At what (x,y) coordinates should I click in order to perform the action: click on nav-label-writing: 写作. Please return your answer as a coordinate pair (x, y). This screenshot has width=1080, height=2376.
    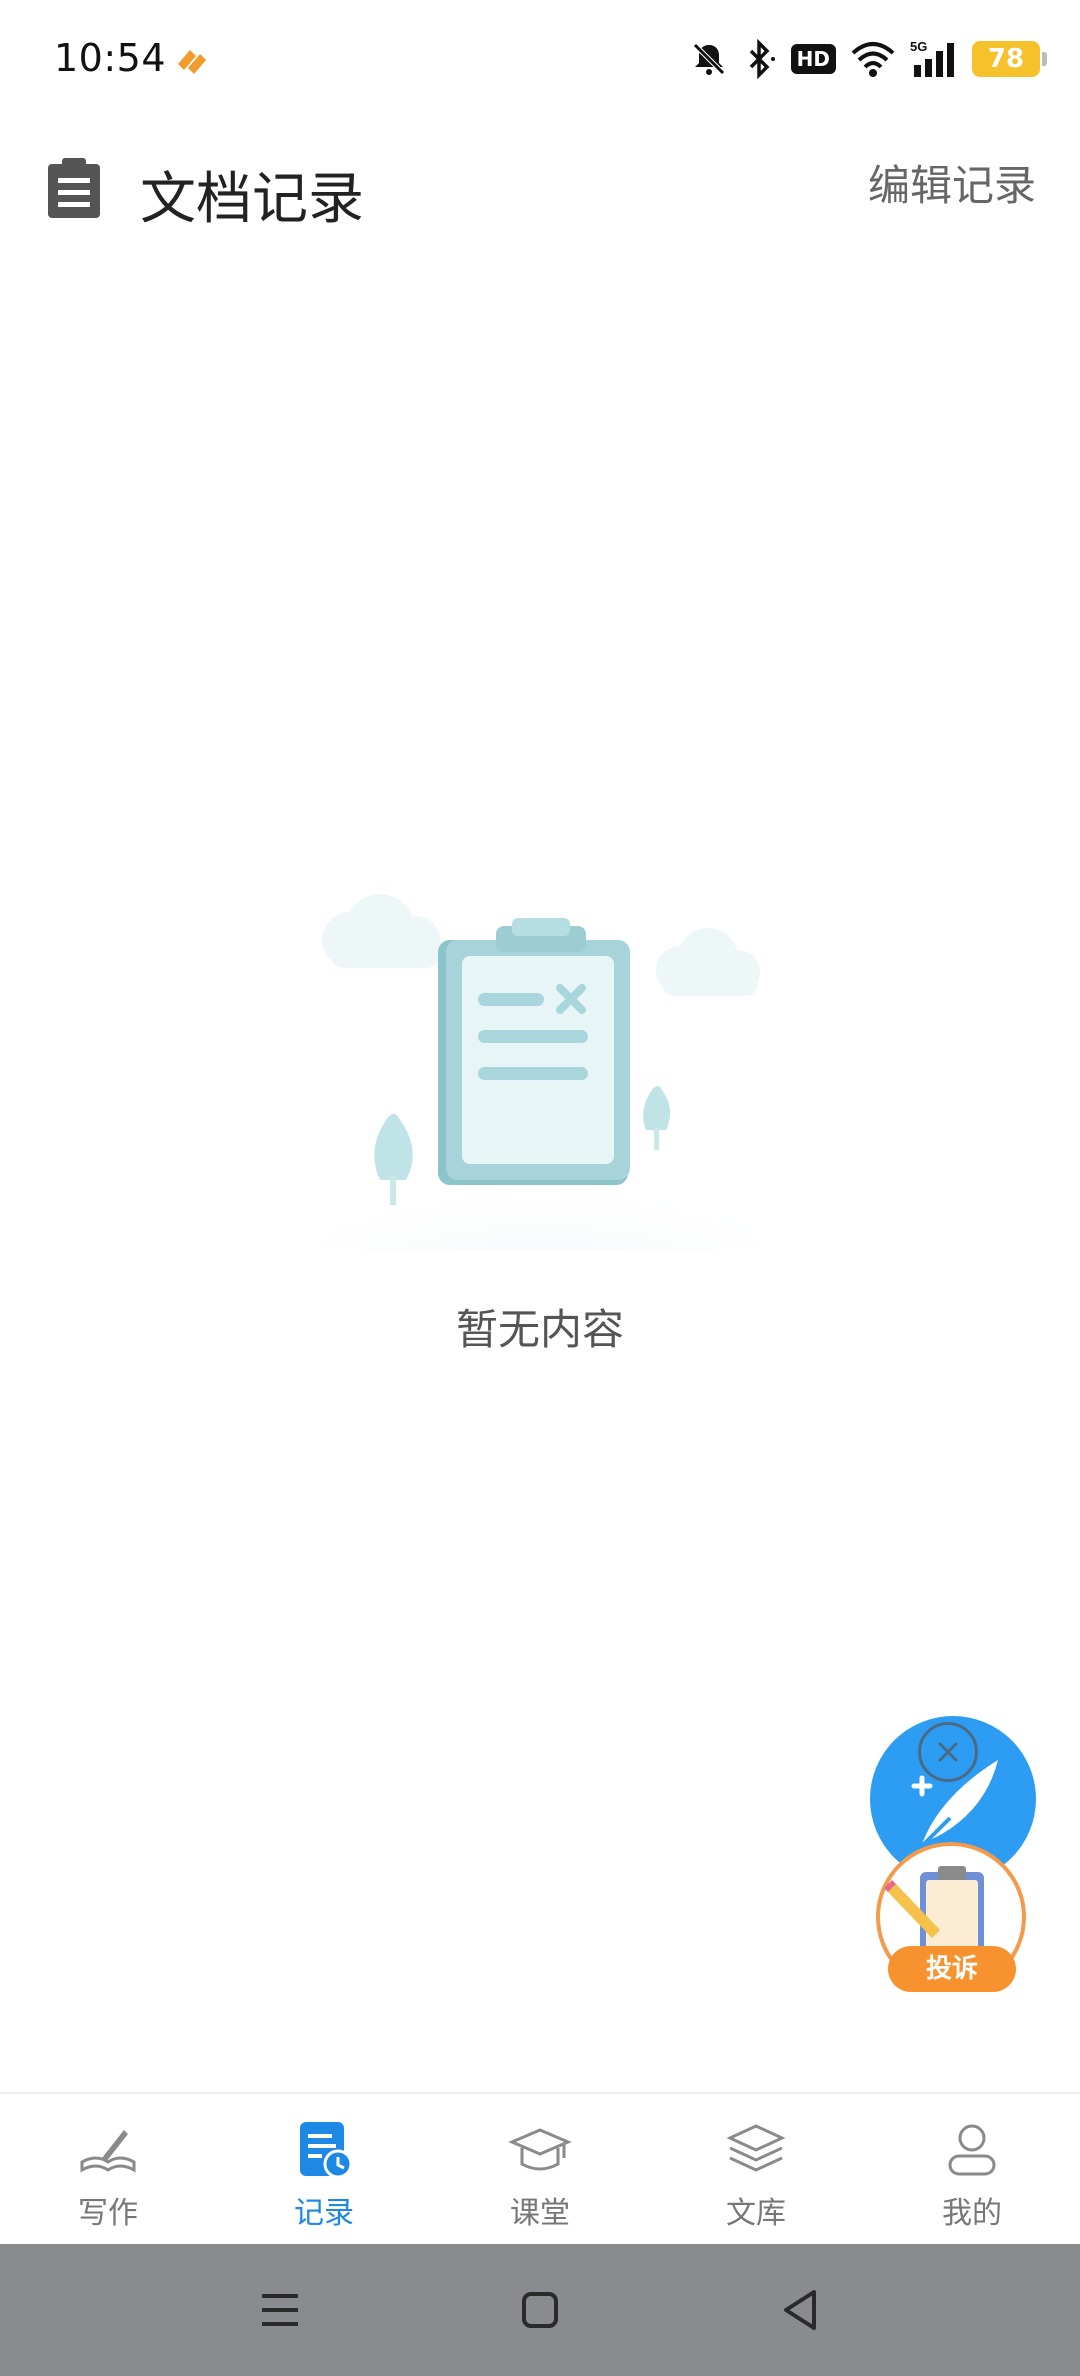
    Looking at the image, I should click on (108, 2213).